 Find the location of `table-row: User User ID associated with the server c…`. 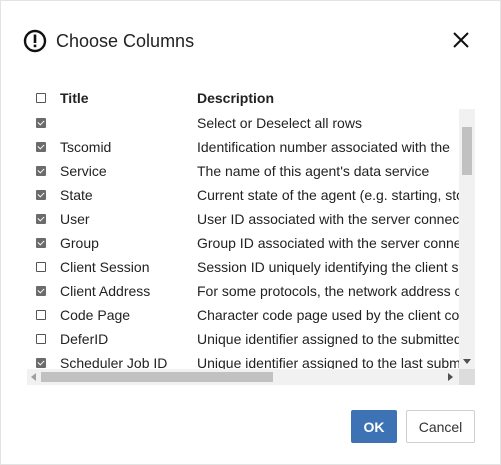

table-row: User User ID associated with the server c… is located at coordinates (243, 219).